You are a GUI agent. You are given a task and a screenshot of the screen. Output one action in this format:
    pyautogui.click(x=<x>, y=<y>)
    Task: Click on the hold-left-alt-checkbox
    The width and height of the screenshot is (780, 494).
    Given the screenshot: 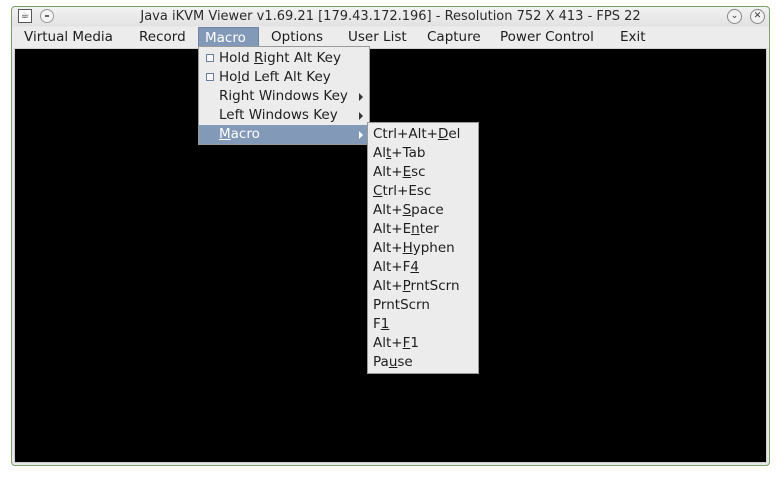 What is the action you would take?
    pyautogui.click(x=210, y=77)
    